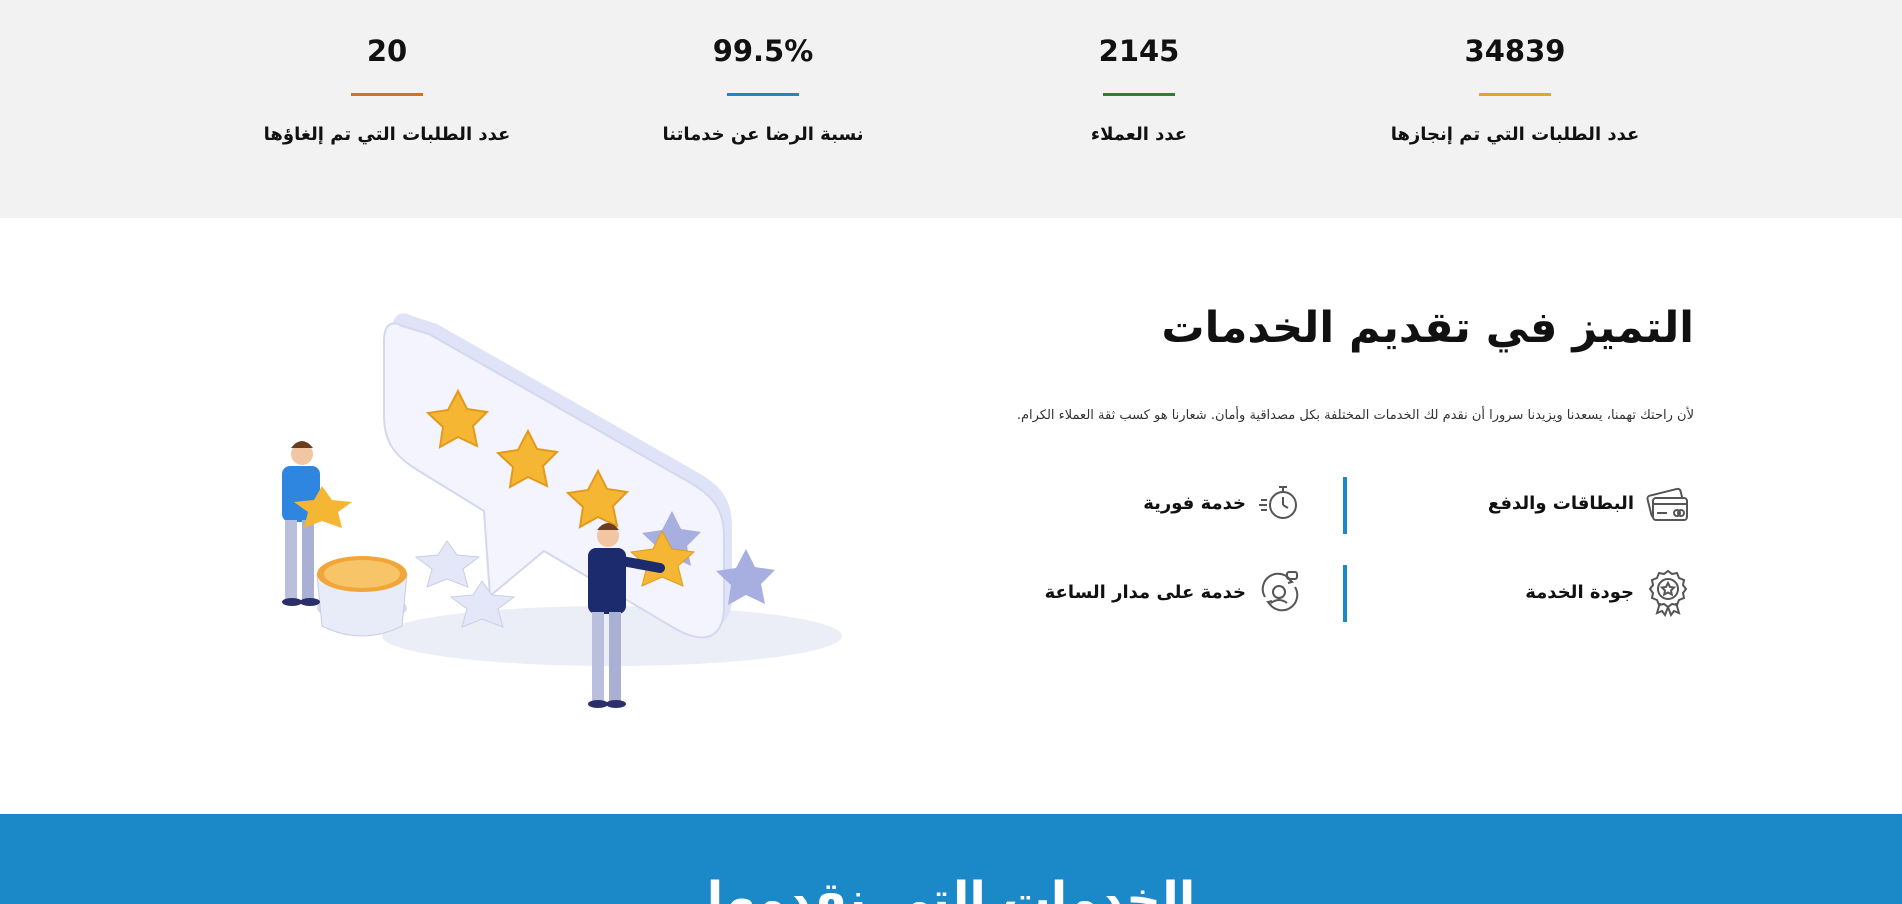  What do you see at coordinates (1139, 51) in the screenshot?
I see `stat-value: 2145` at bounding box center [1139, 51].